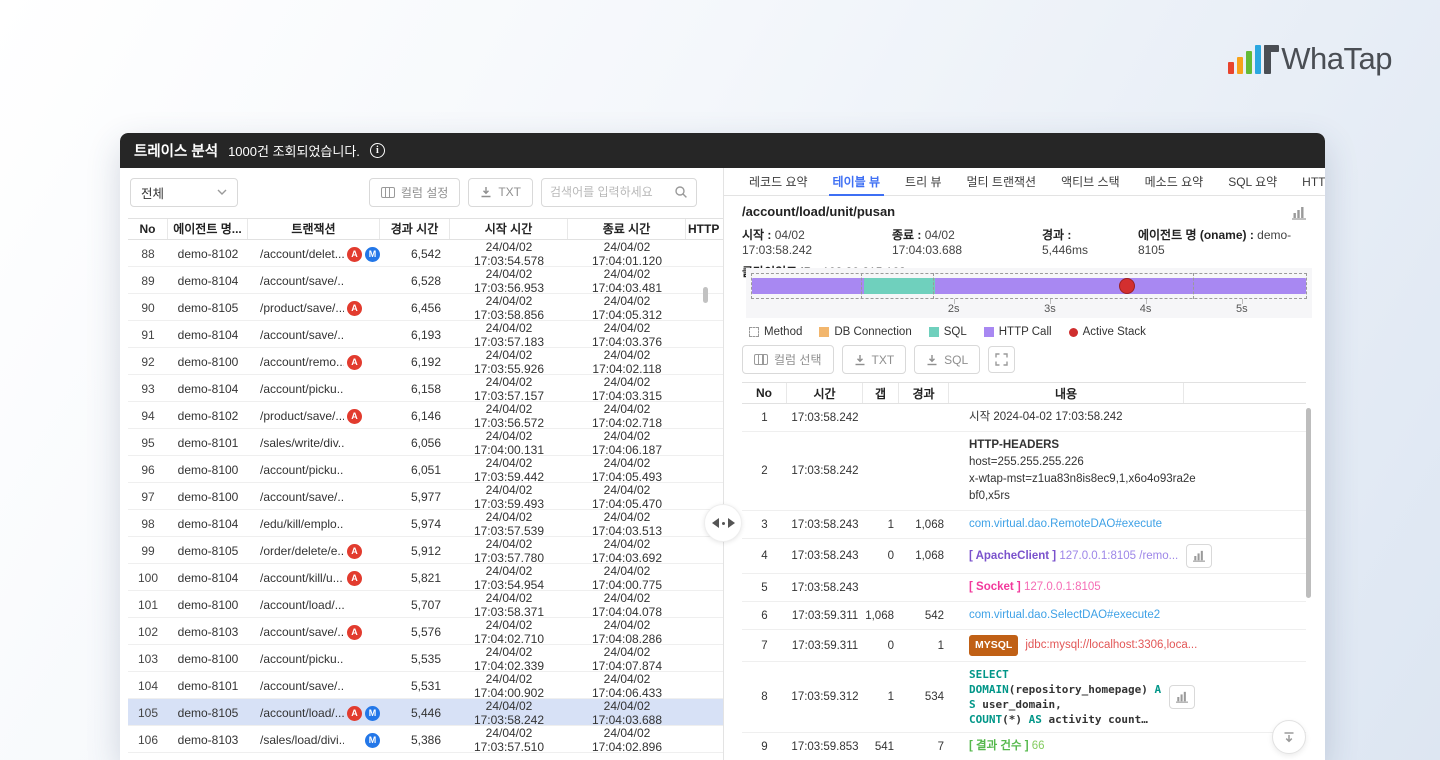  What do you see at coordinates (377, 150) in the screenshot?
I see `info-icon: i` at bounding box center [377, 150].